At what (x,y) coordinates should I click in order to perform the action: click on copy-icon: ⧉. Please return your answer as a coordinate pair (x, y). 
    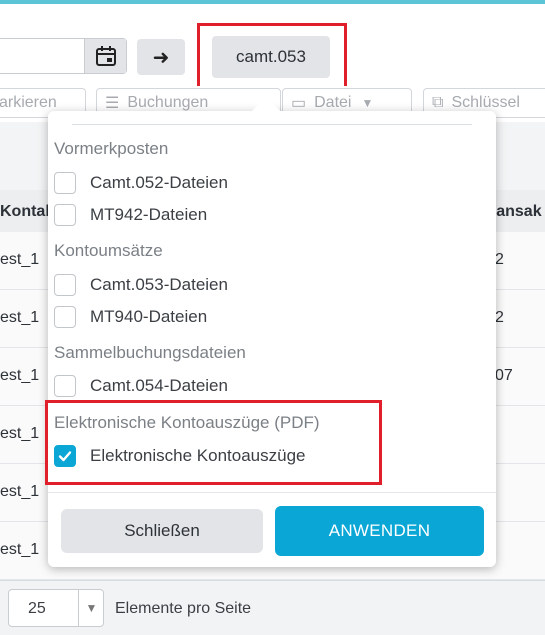
    Looking at the image, I should click on (438, 102).